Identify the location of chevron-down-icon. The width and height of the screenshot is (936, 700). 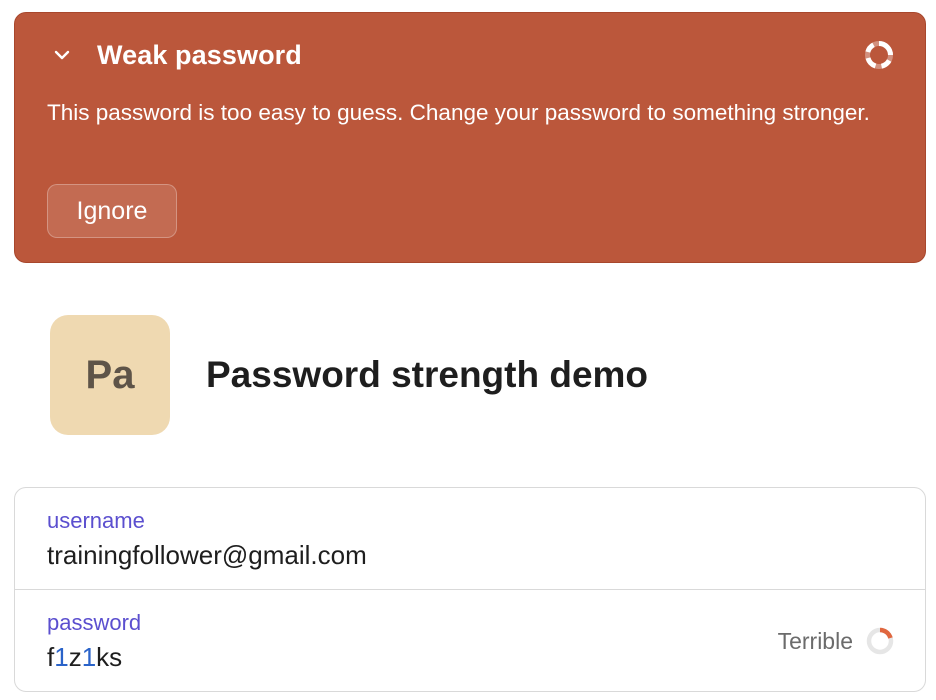
(62, 55).